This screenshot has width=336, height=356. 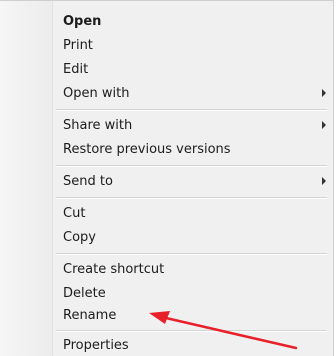 What do you see at coordinates (192, 93) in the screenshot?
I see `menu-item-open-with: Open with` at bounding box center [192, 93].